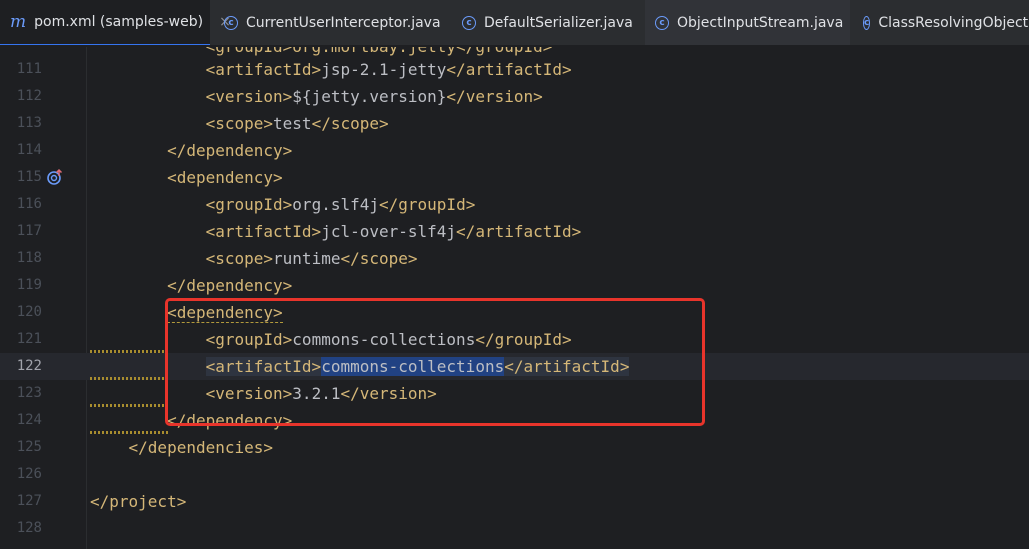 The image size is (1029, 549). What do you see at coordinates (29, 501) in the screenshot?
I see `line-number: 127` at bounding box center [29, 501].